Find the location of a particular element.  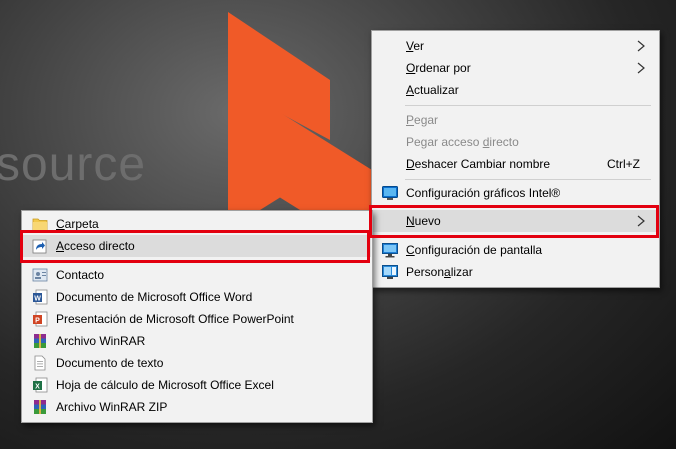

svg-text: X is located at coordinates (37, 387).